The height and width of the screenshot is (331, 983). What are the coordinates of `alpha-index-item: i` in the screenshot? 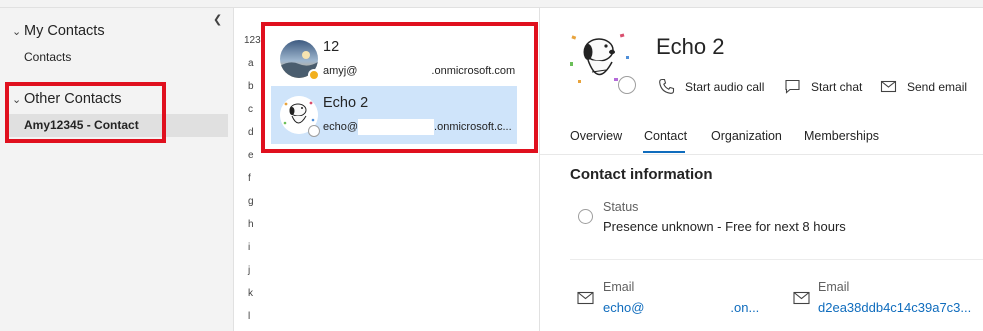 It's located at (249, 247).